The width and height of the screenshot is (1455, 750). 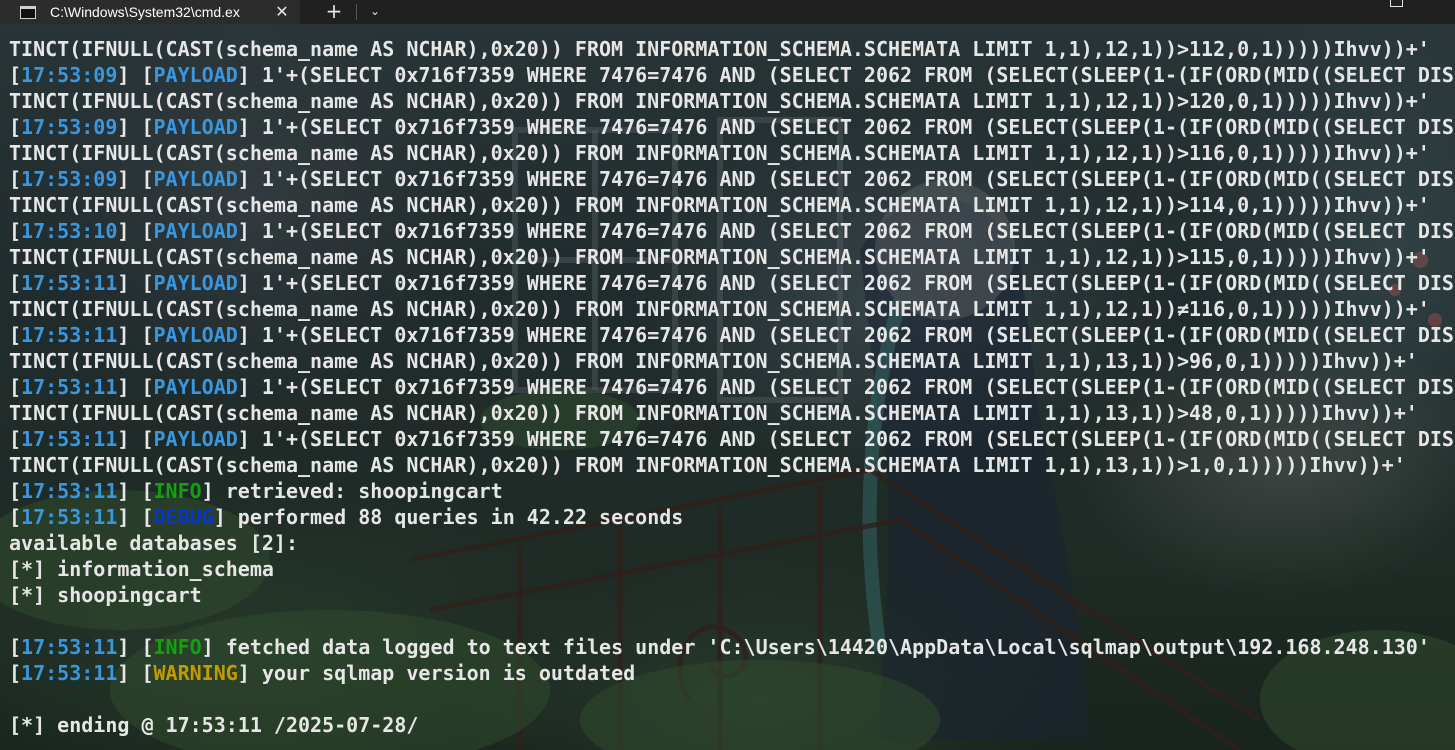 What do you see at coordinates (732, 543) in the screenshot?
I see `console-line: available databases [2]:` at bounding box center [732, 543].